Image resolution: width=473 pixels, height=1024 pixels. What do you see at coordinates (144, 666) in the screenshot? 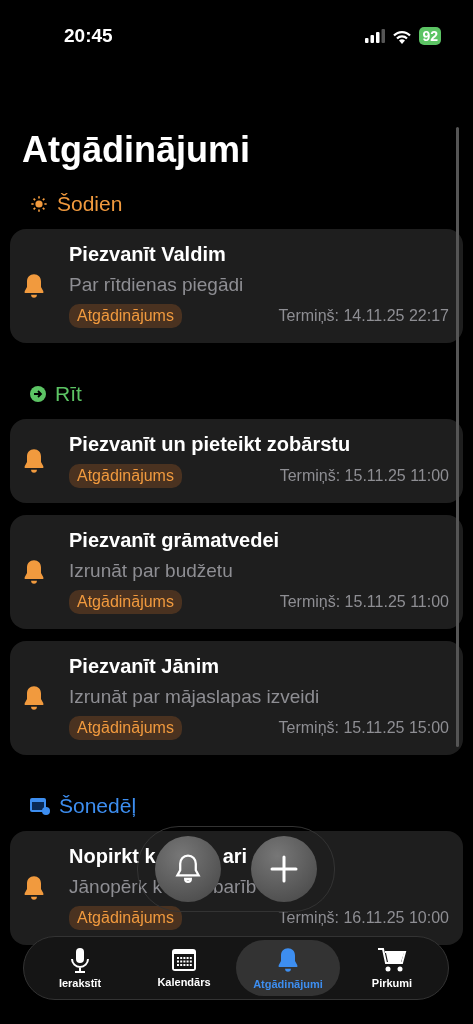
I see `reminder-title: Piezvanīt Jānim` at bounding box center [144, 666].